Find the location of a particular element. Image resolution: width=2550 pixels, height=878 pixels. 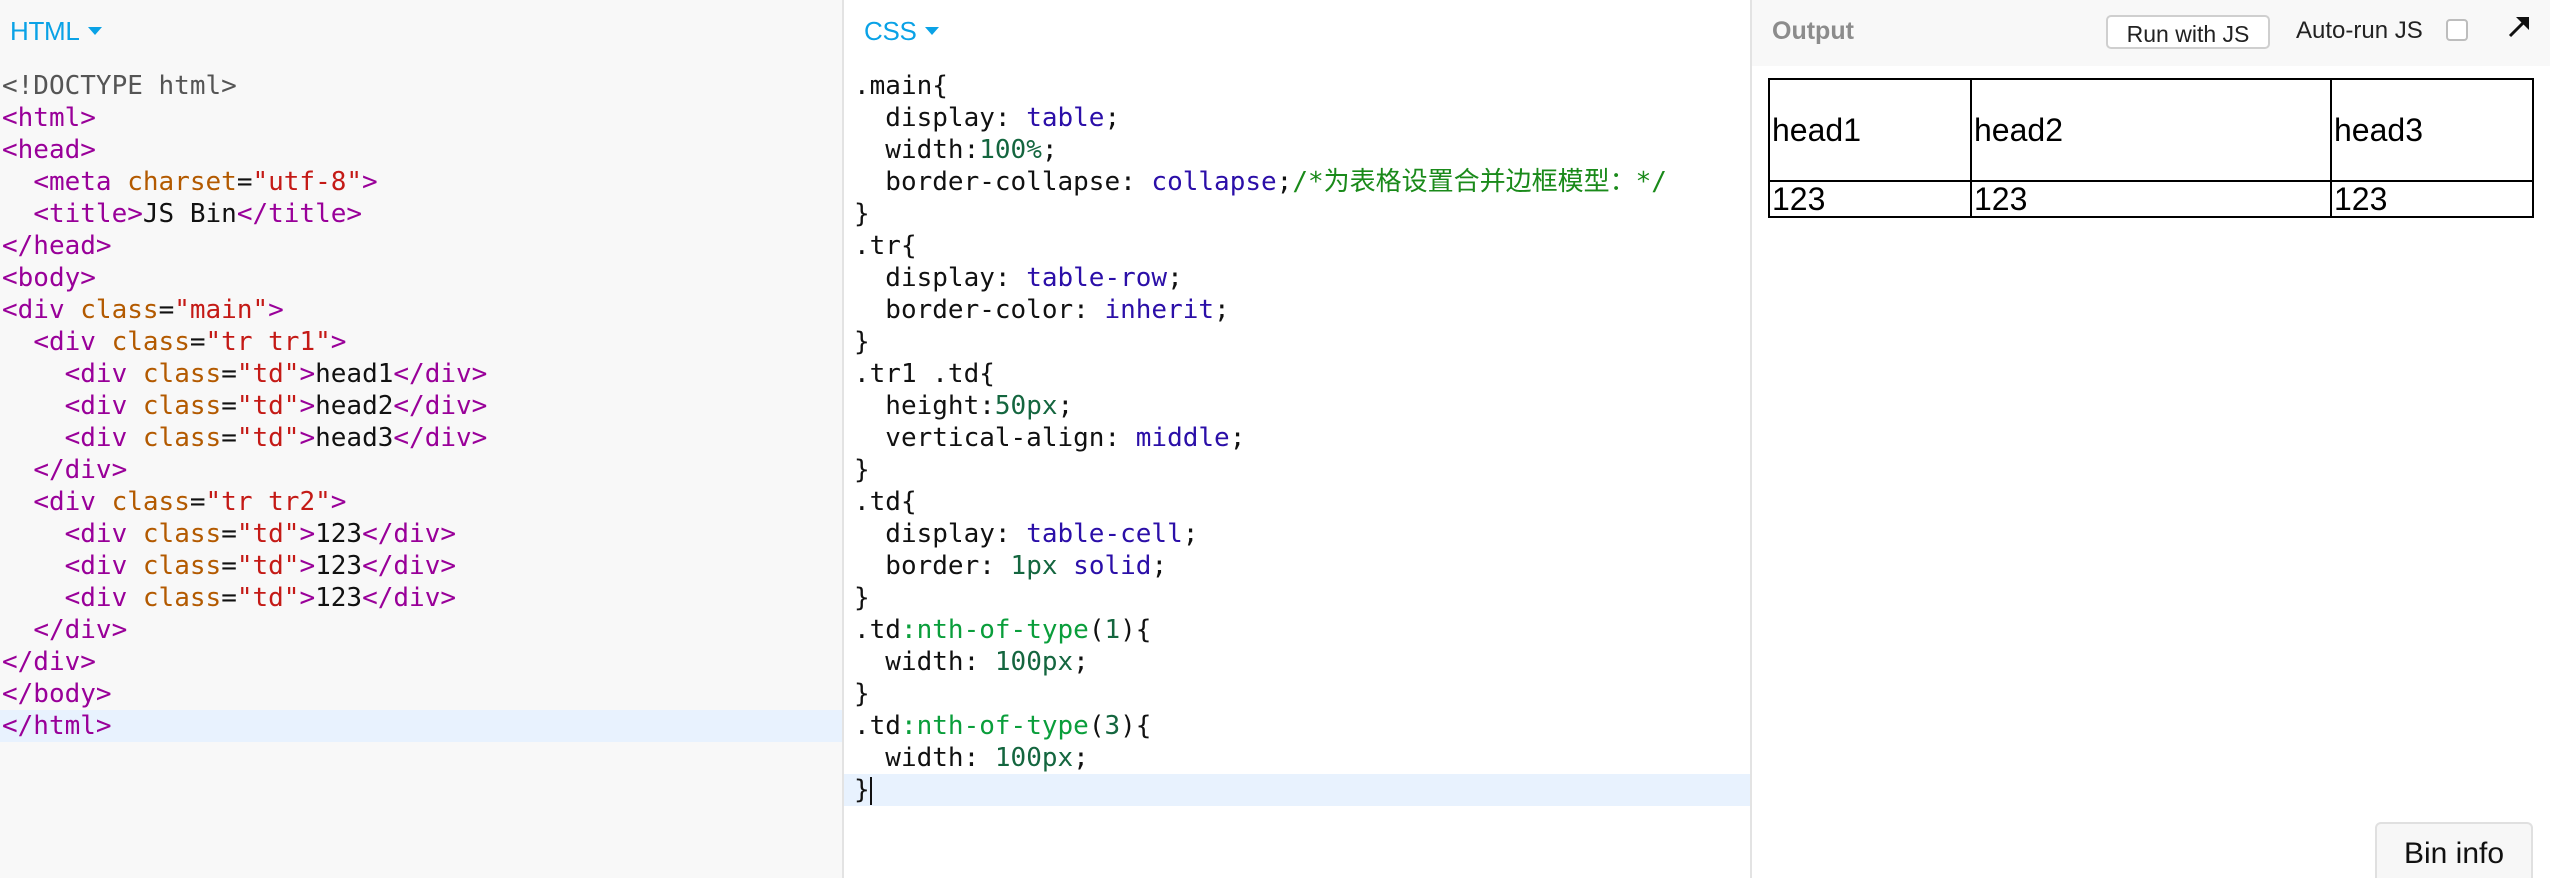

rendered-table: head1 head2 head3 123 123 123 is located at coordinates (2151, 148).